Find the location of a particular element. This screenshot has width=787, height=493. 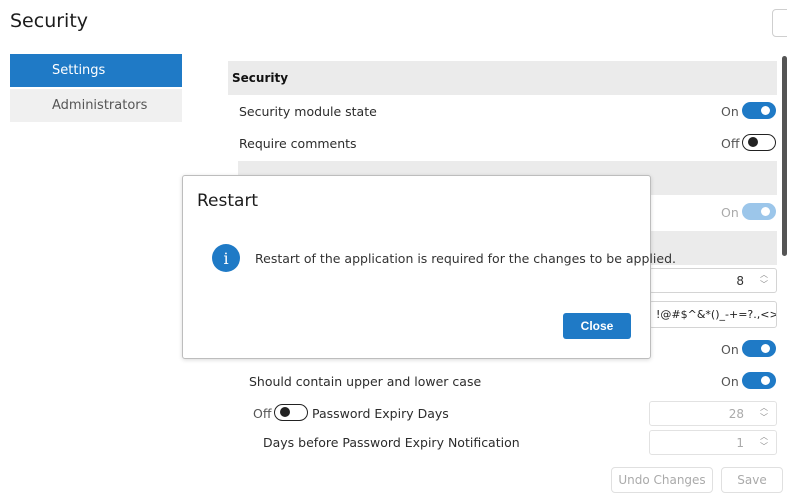

section-header-security: Security is located at coordinates (502, 78).